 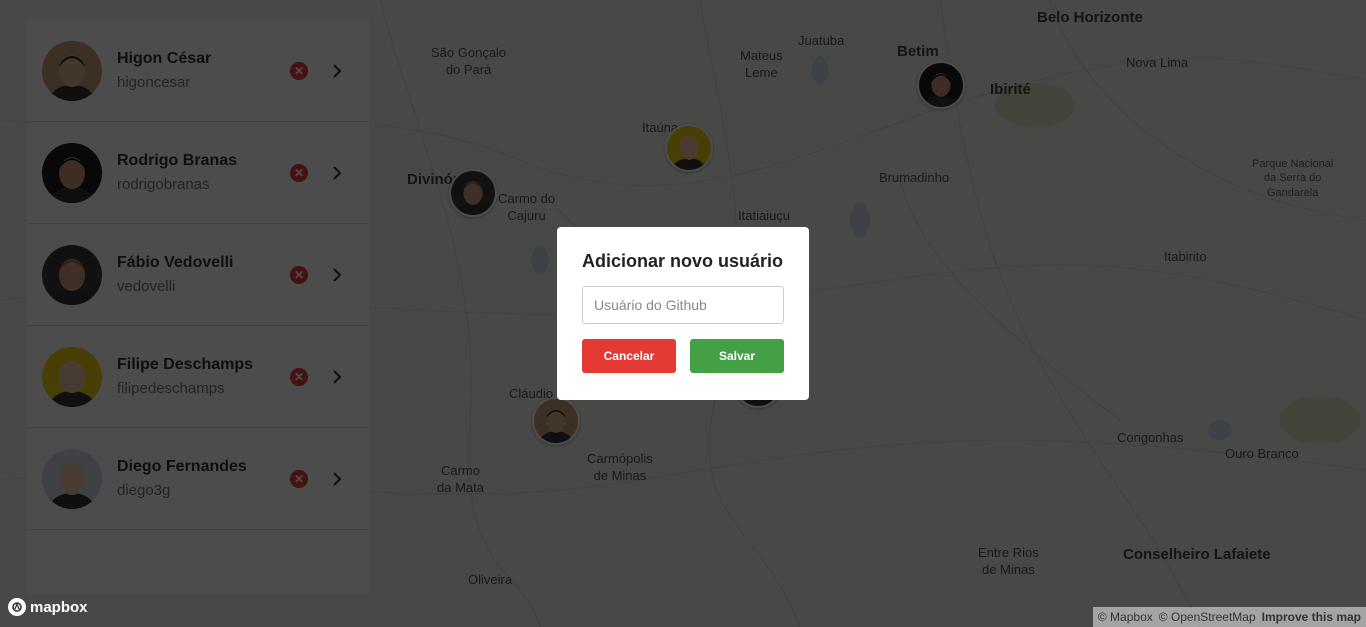 I want to click on cancel-button: Cancelar, so click(x=629, y=356).